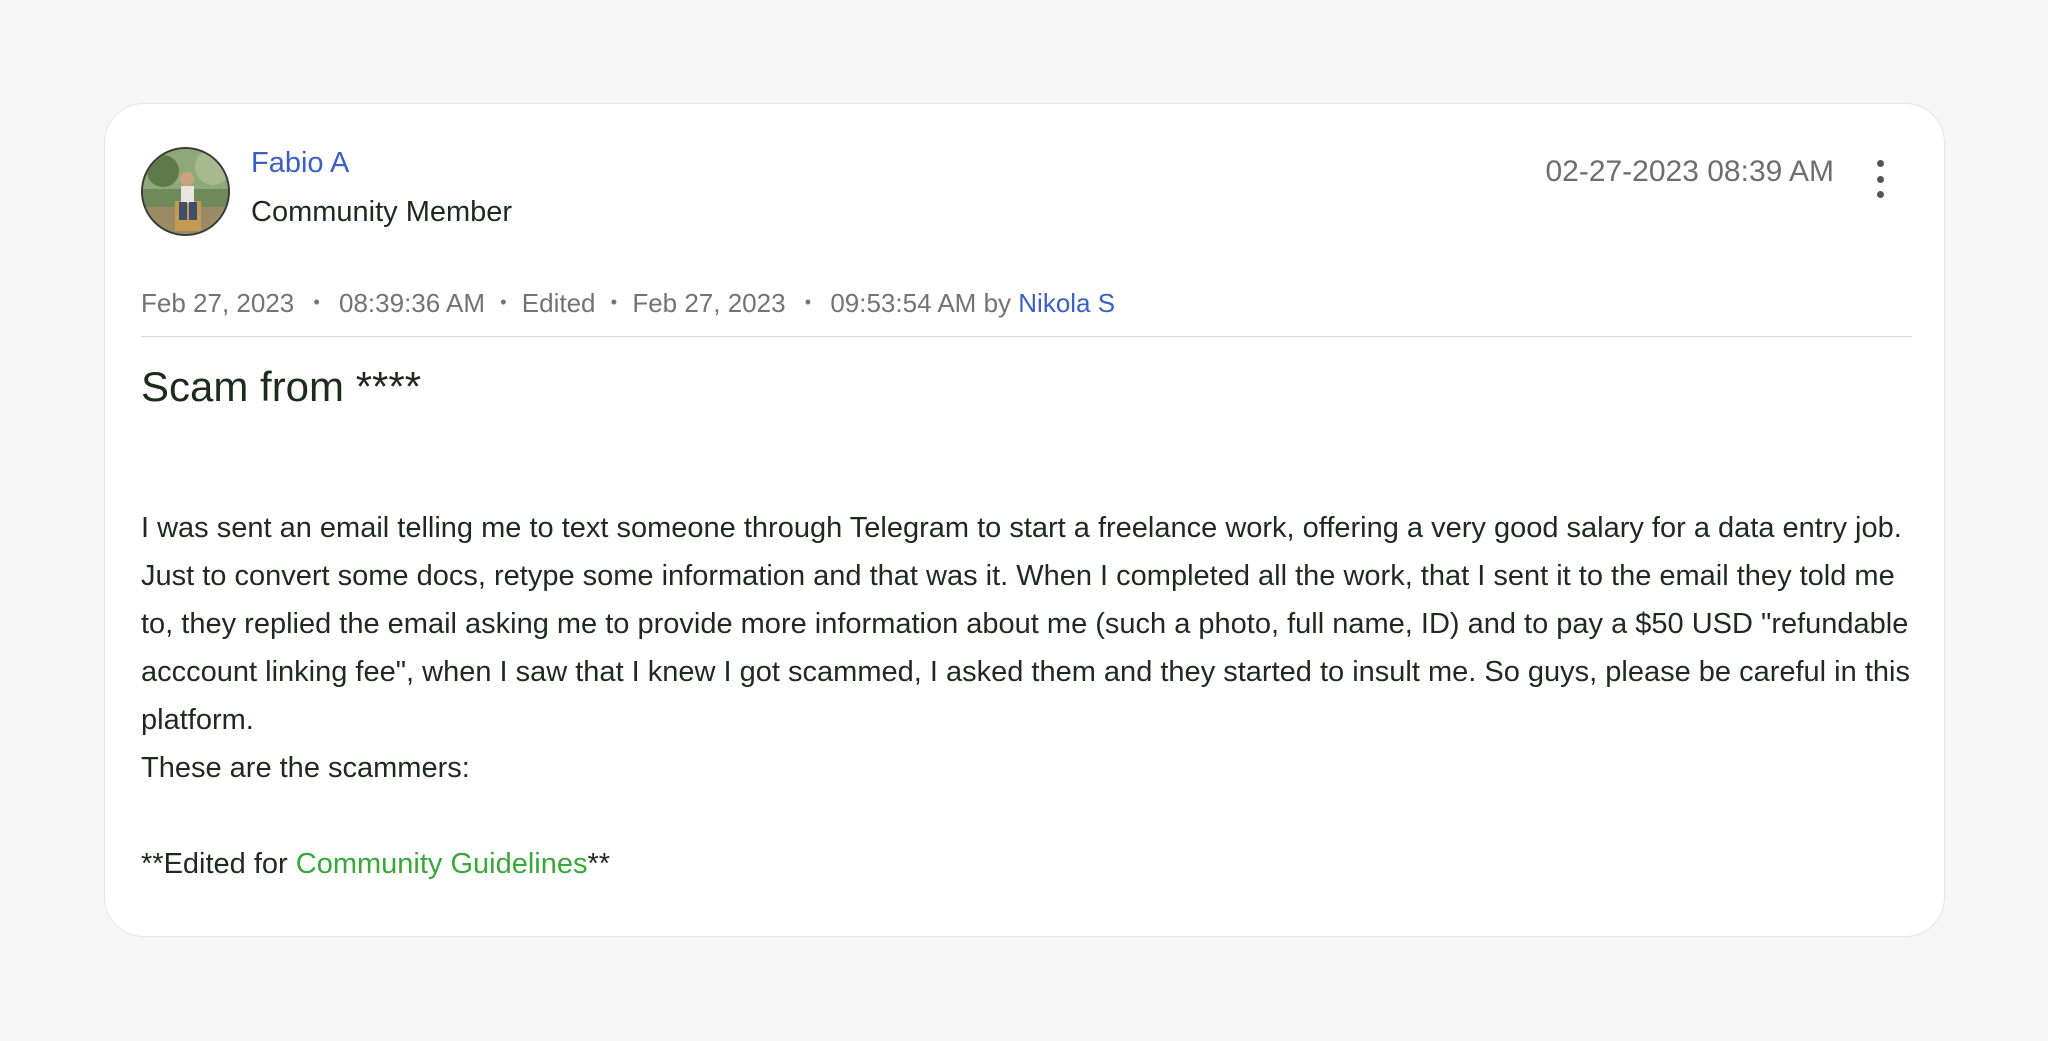 The image size is (2048, 1041). What do you see at coordinates (1066, 303) in the screenshot?
I see `editor-link: Nikola S` at bounding box center [1066, 303].